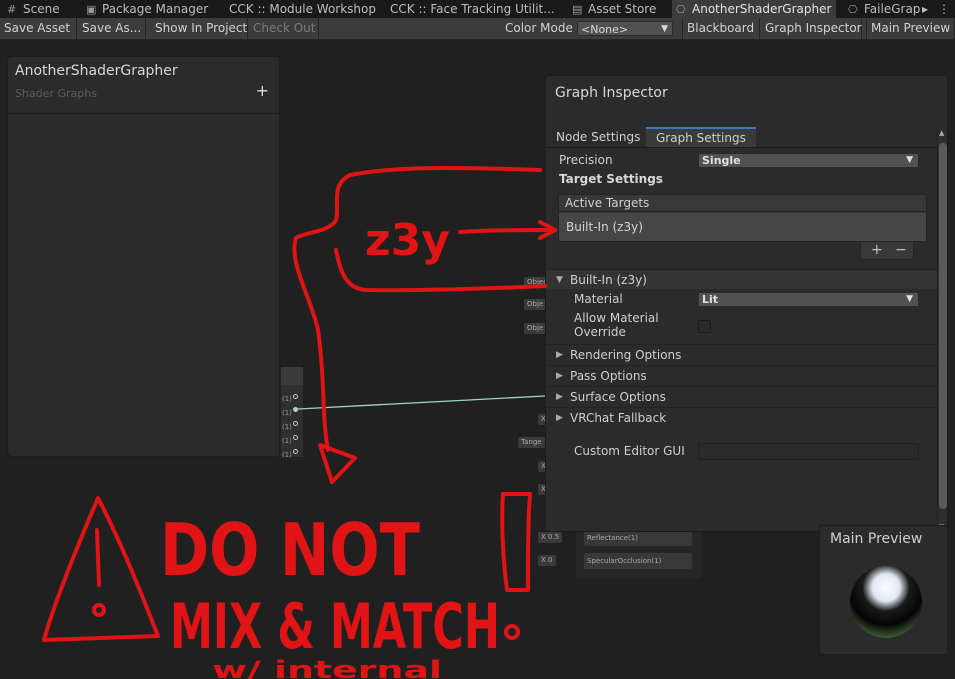 The height and width of the screenshot is (679, 955). I want to click on precision-label: Precision, so click(586, 160).